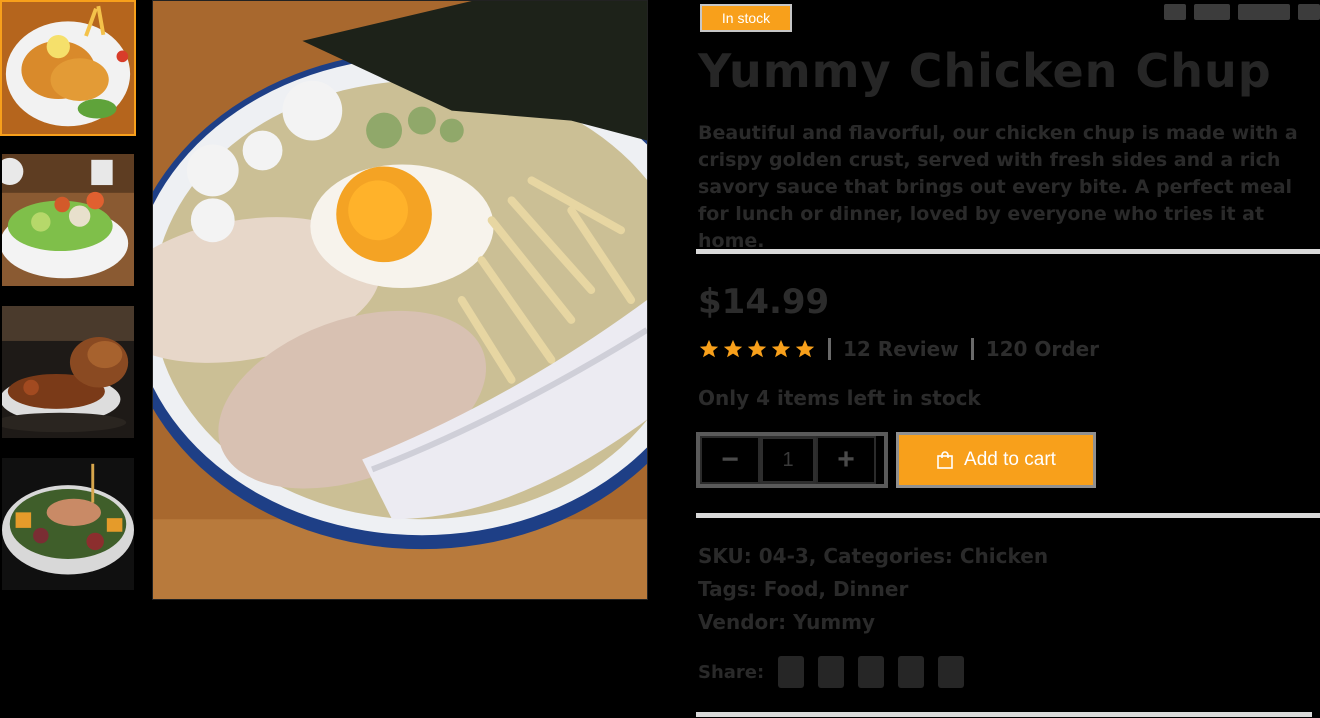 The height and width of the screenshot is (718, 1320). I want to click on navigation-controls, so click(1242, 12).